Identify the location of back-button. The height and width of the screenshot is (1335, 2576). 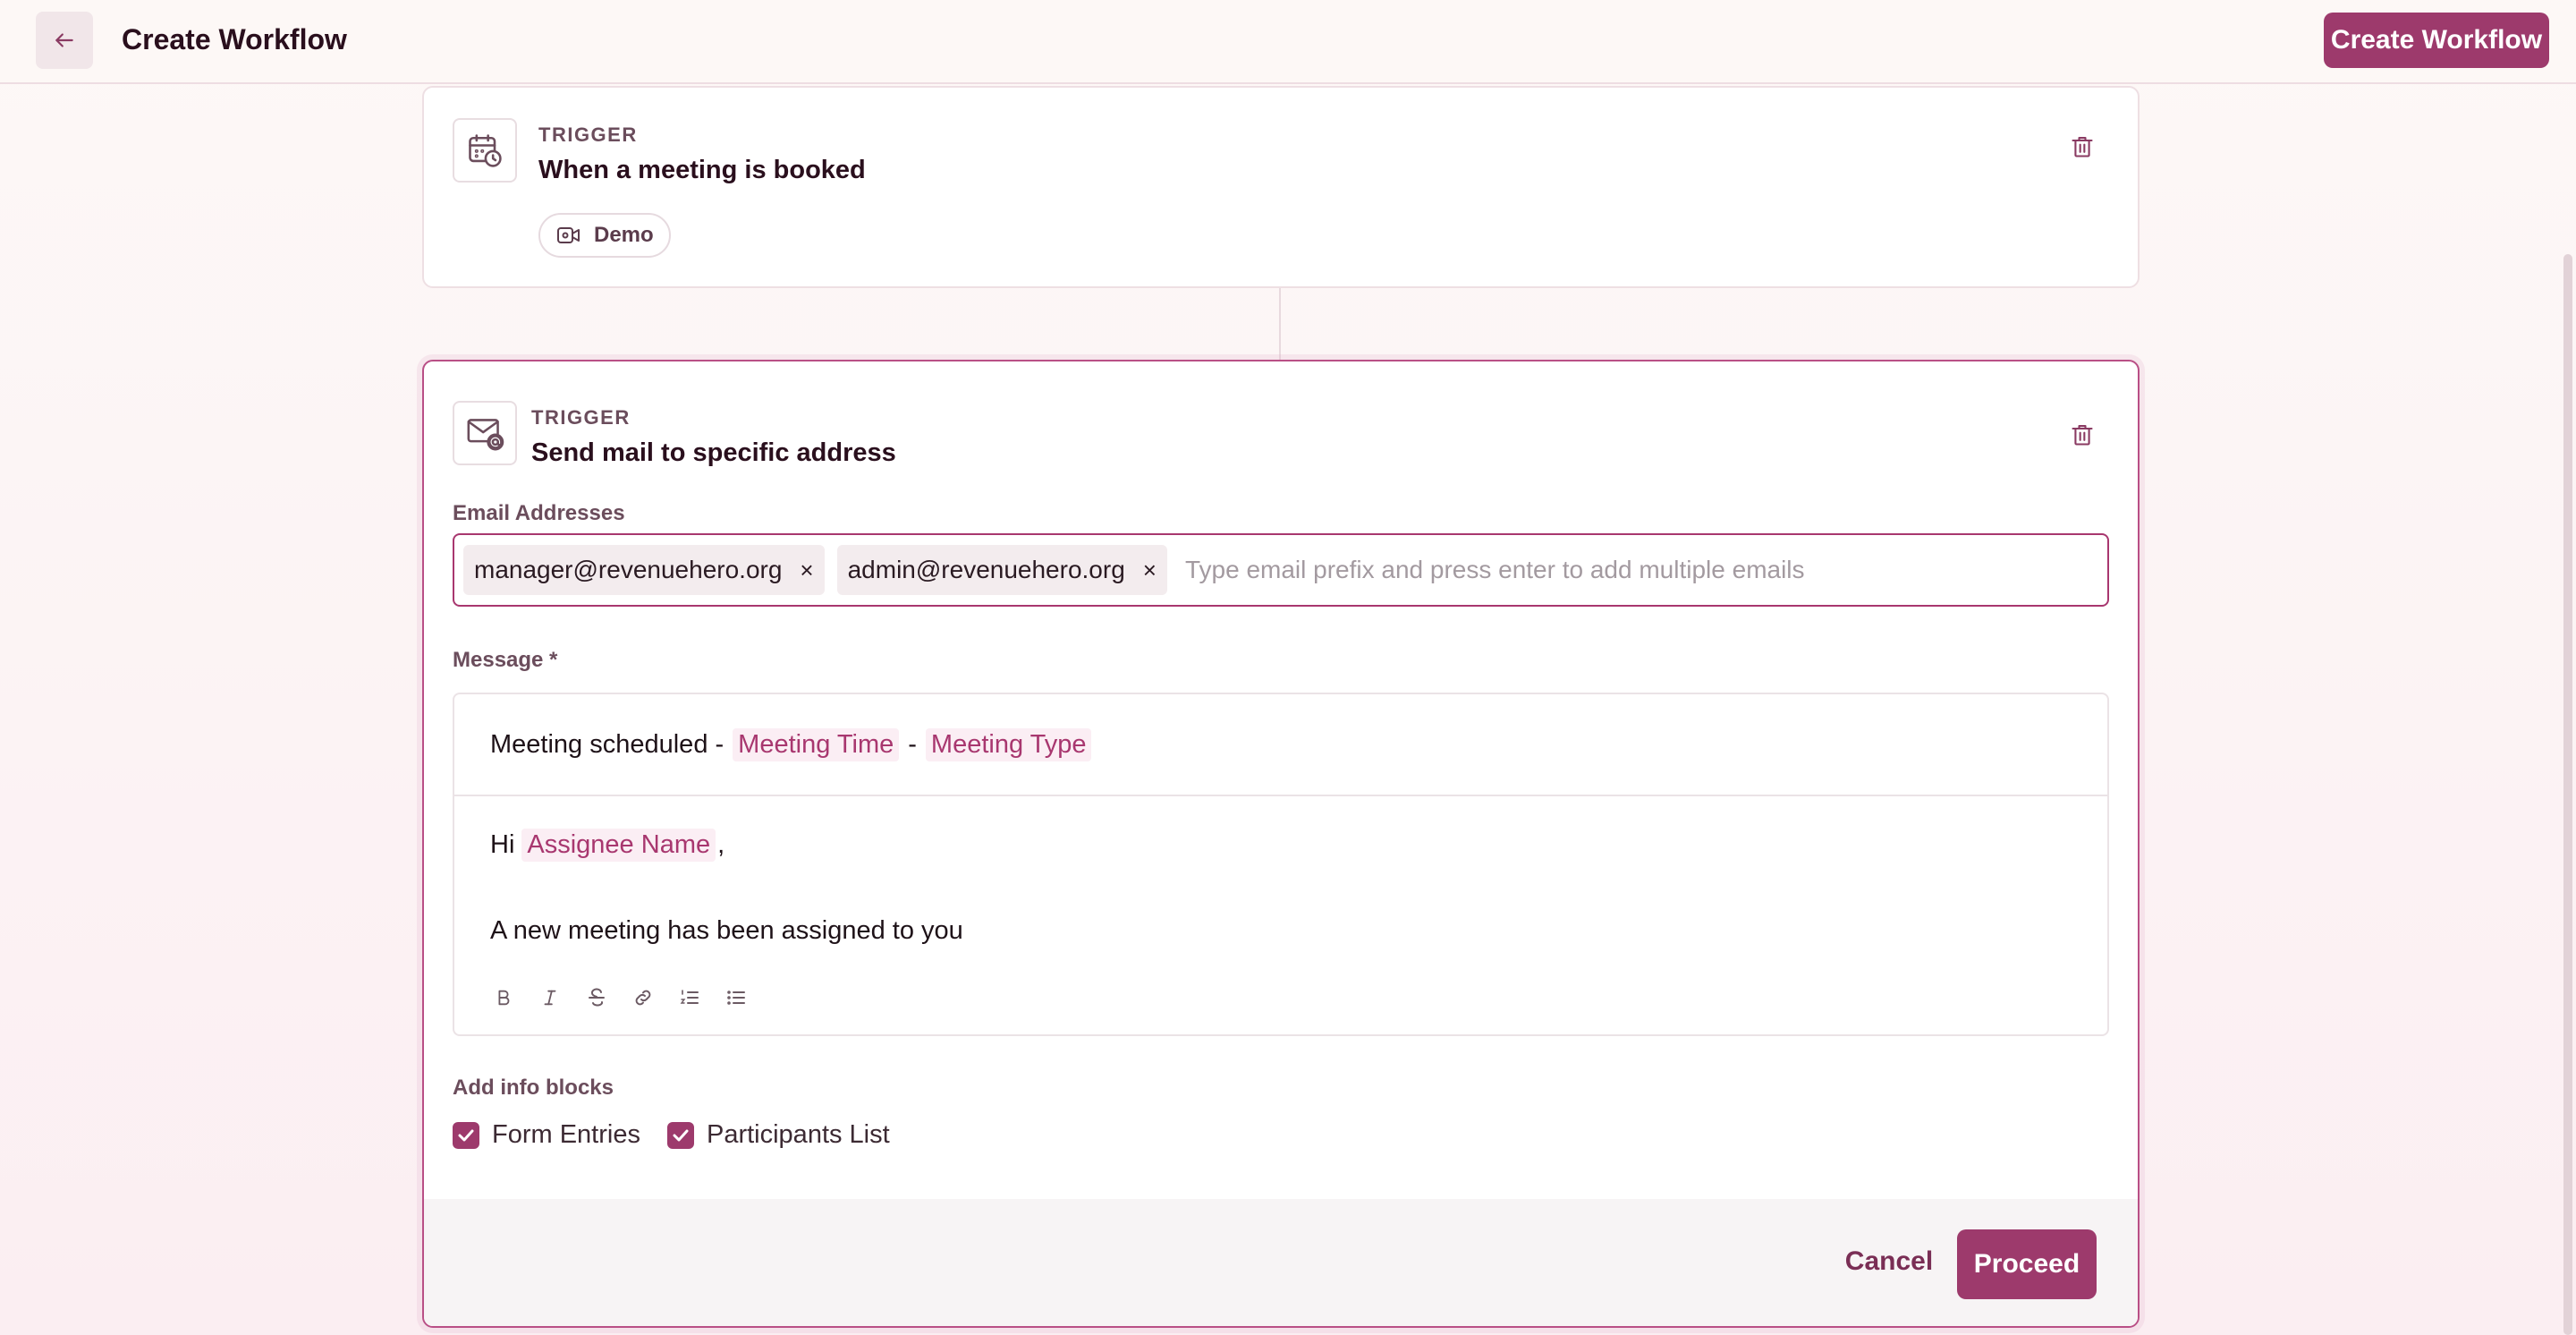
(64, 40).